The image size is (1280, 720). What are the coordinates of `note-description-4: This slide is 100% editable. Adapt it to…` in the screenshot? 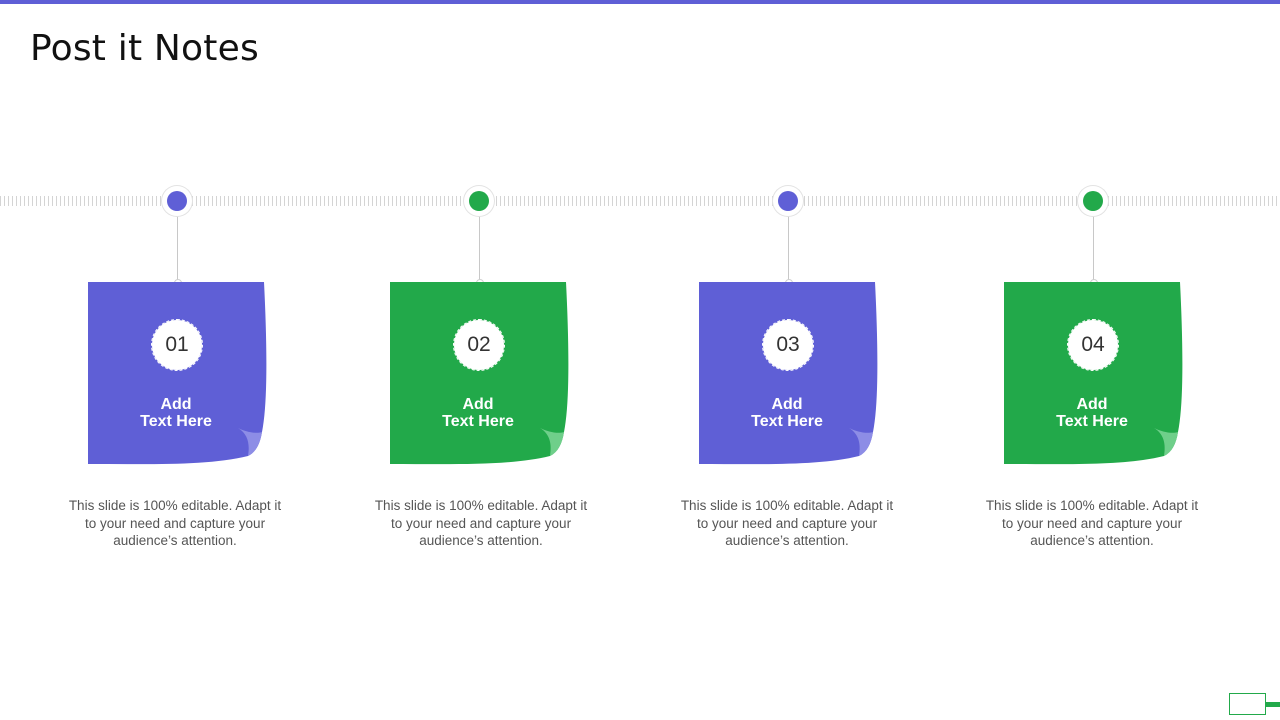 It's located at (1092, 523).